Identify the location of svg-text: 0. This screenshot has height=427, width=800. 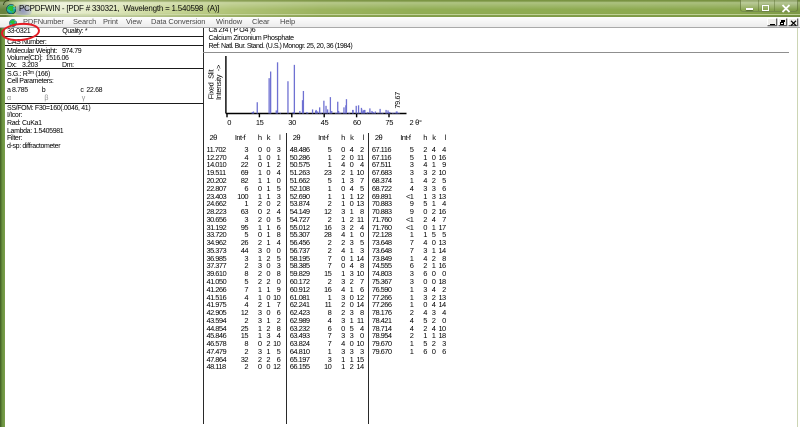
(229, 122).